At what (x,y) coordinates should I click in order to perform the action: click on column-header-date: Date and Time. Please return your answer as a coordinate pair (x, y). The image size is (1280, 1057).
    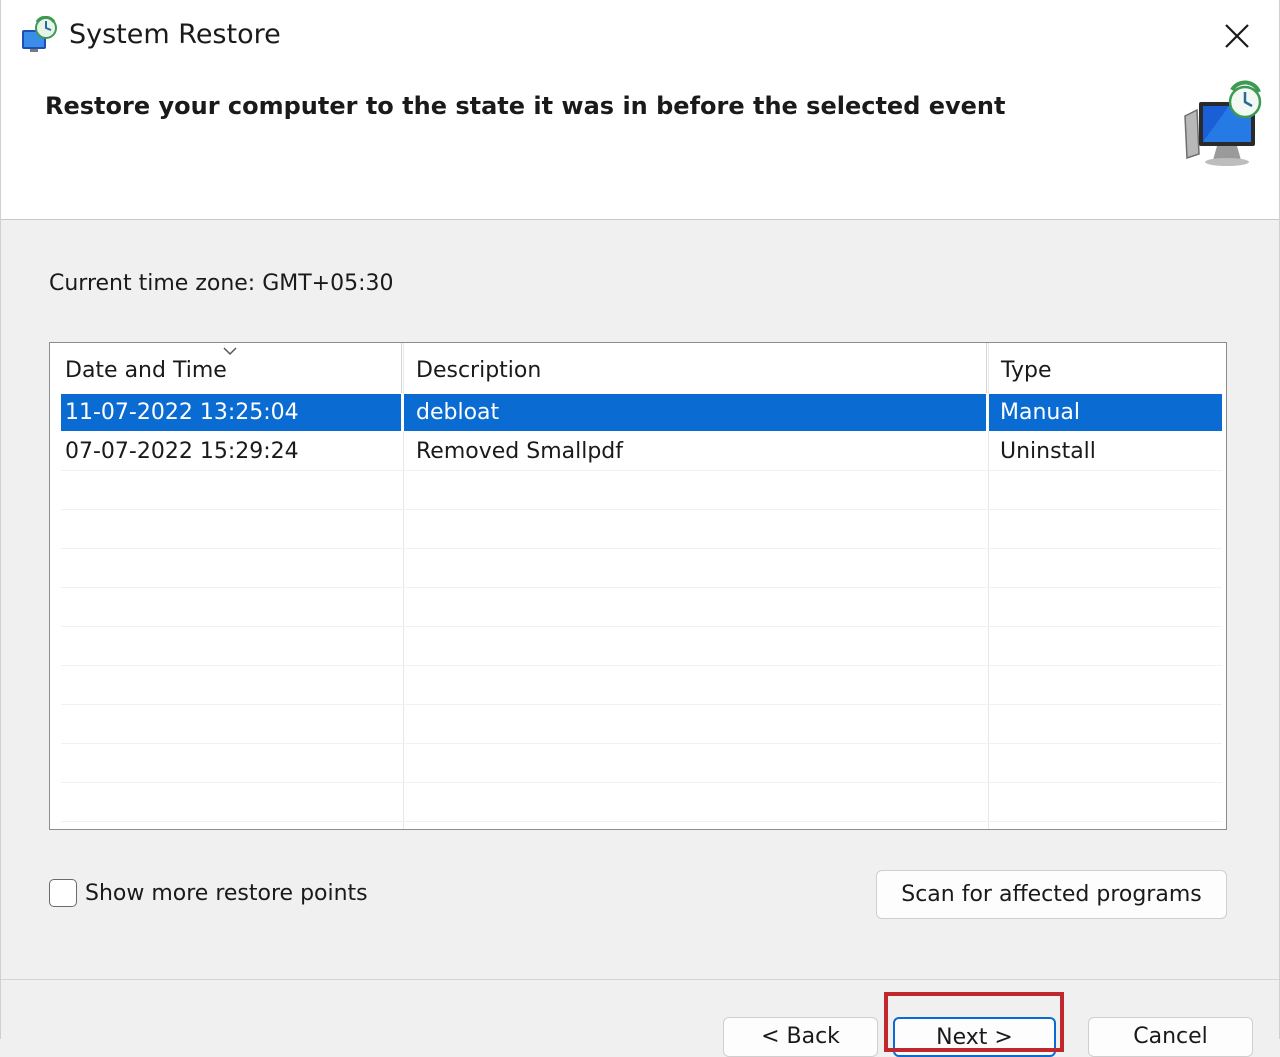
    Looking at the image, I should click on (226, 368).